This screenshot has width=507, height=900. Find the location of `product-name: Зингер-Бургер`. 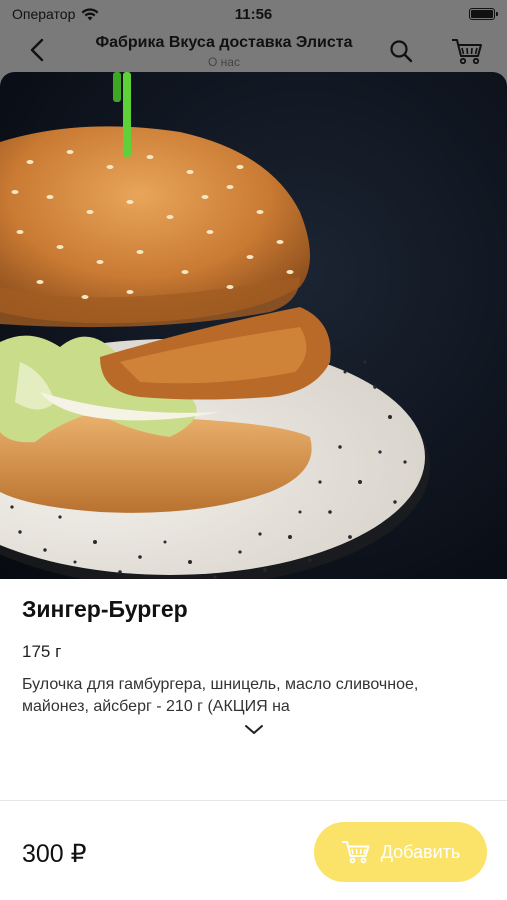

product-name: Зингер-Бургер is located at coordinates (105, 609).